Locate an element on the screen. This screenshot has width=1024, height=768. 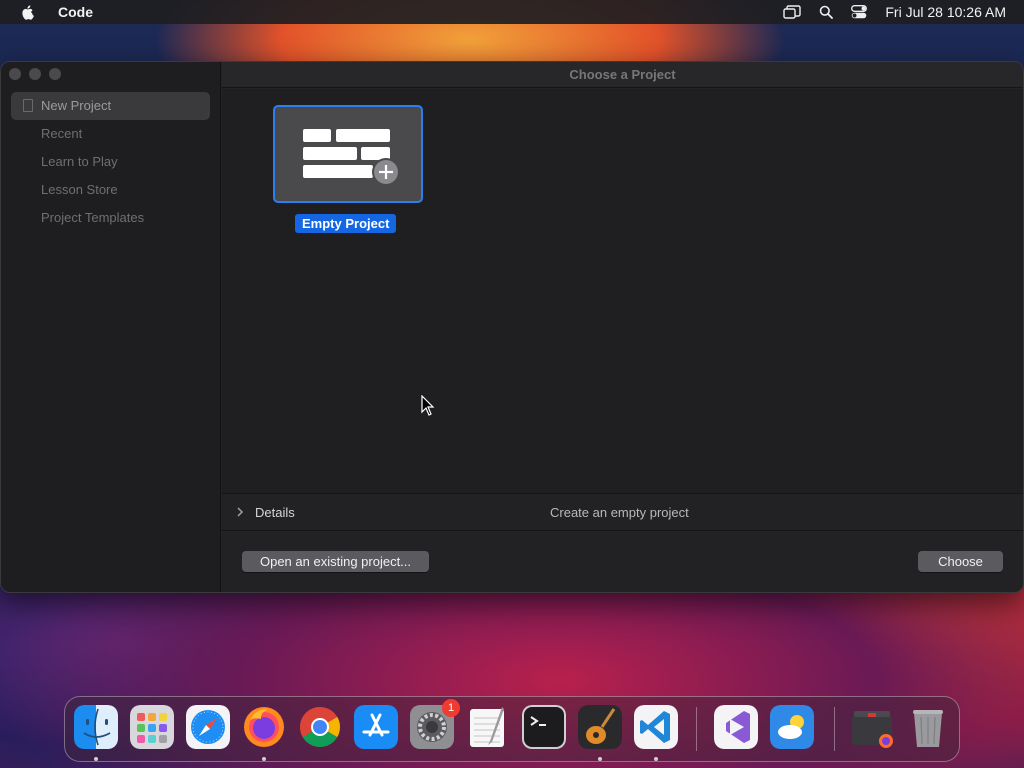
finder-icon is located at coordinates (96, 727).